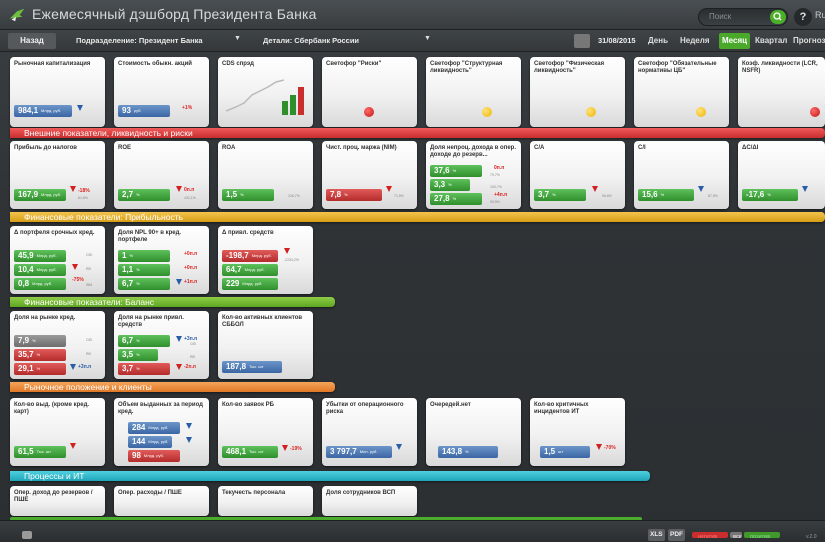 The width and height of the screenshot is (825, 542). What do you see at coordinates (32, 41) in the screenshot?
I see `back-button: Назад` at bounding box center [32, 41].